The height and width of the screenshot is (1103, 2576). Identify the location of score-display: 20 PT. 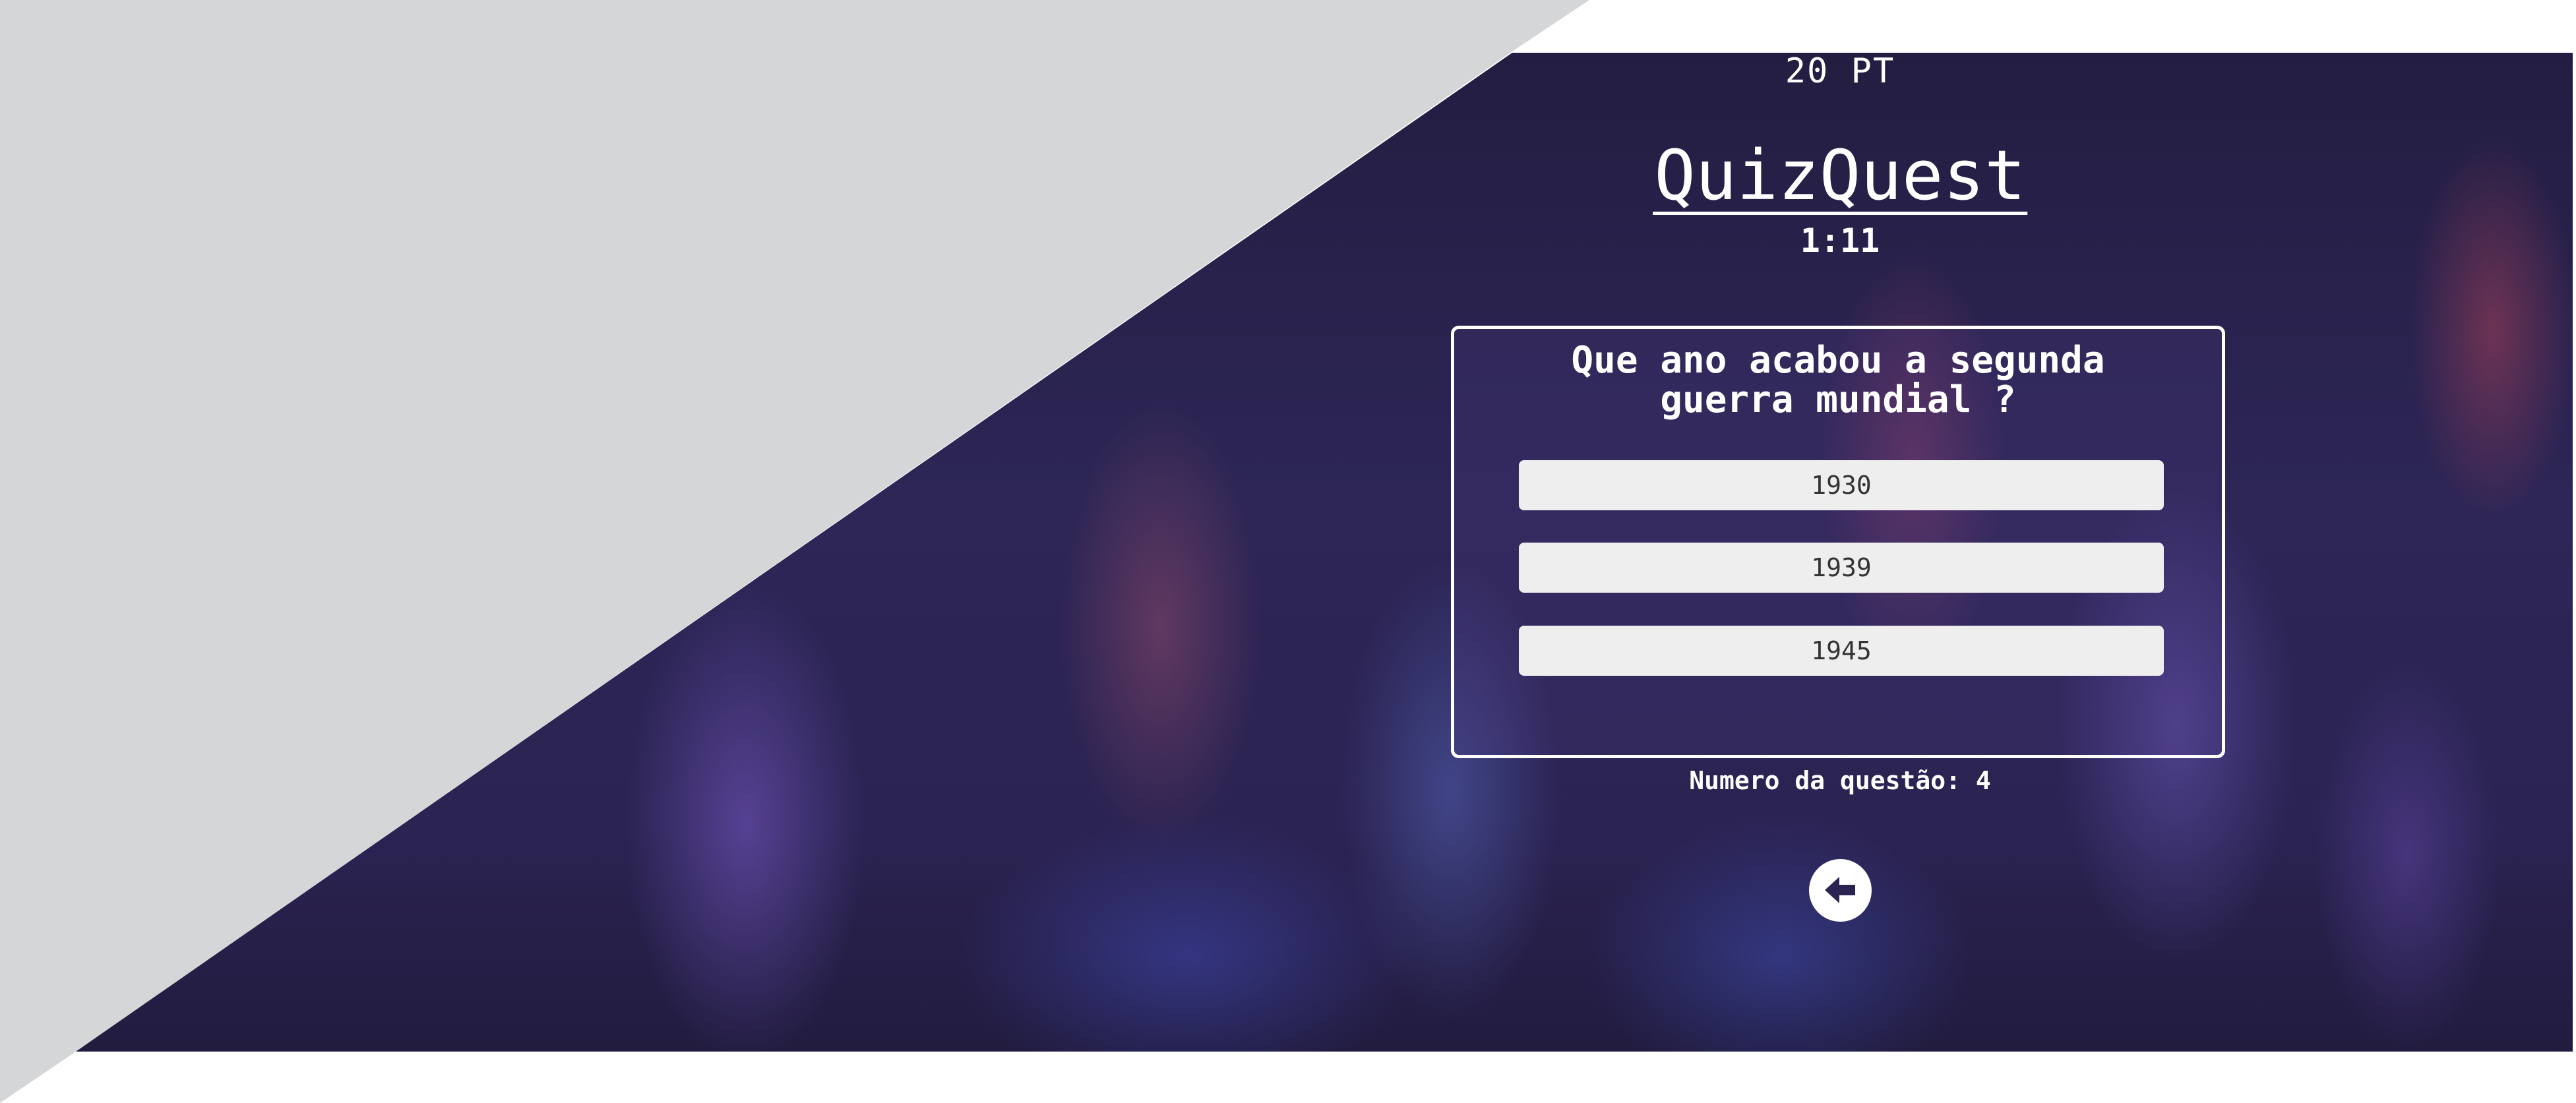
(1840, 71).